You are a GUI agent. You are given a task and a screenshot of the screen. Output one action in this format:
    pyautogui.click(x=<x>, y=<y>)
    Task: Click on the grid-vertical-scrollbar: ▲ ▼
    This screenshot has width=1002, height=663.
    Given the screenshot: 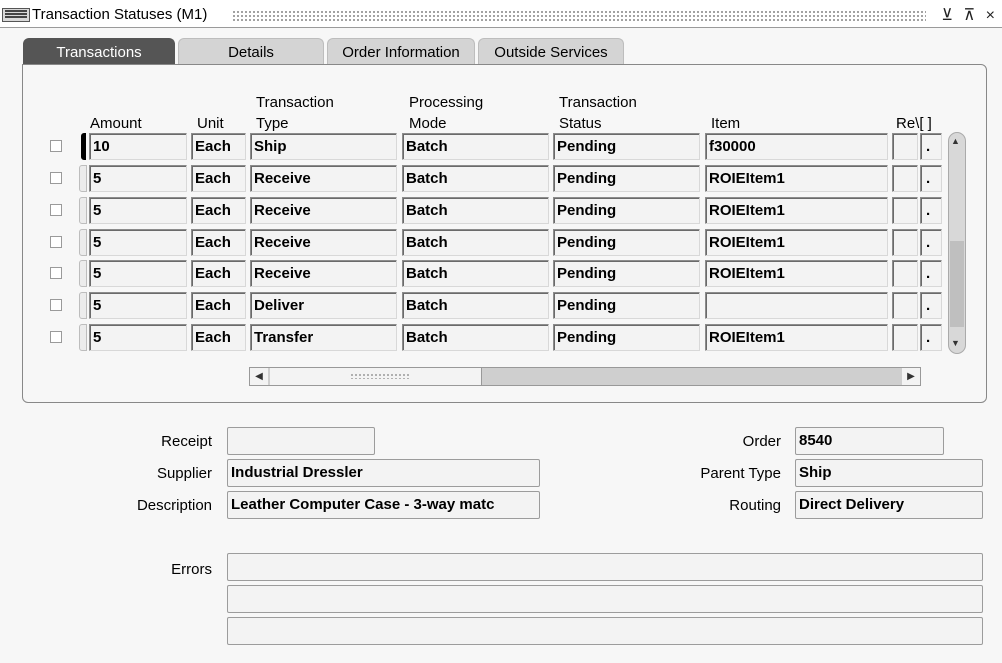 What is the action you would take?
    pyautogui.click(x=957, y=243)
    